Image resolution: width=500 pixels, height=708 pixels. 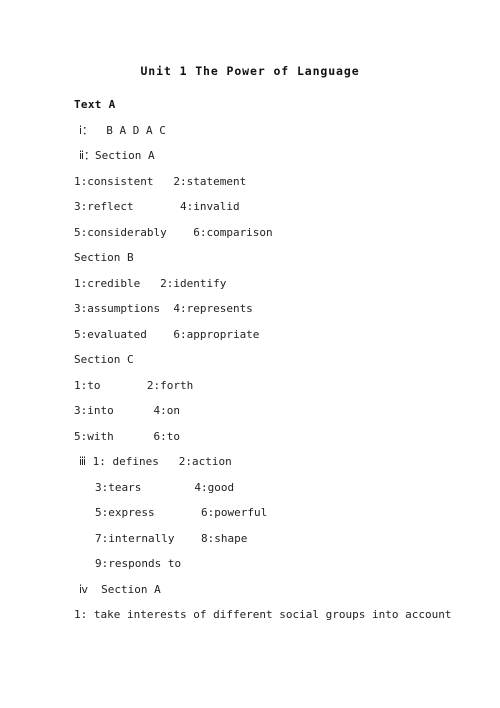 What do you see at coordinates (138, 563) in the screenshot?
I see `answer-line: 9:responds to` at bounding box center [138, 563].